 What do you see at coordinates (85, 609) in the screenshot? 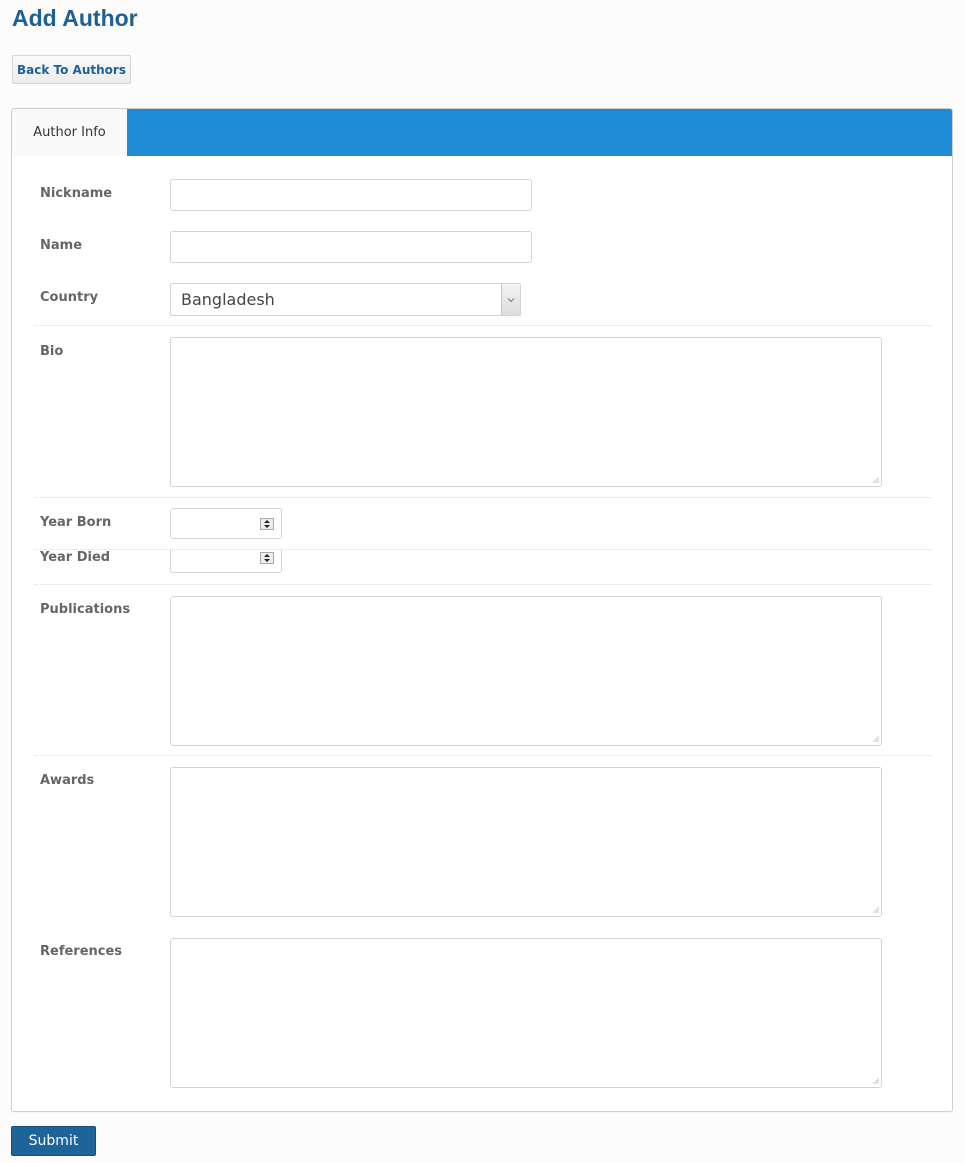
I see `publications-label: Publications` at bounding box center [85, 609].